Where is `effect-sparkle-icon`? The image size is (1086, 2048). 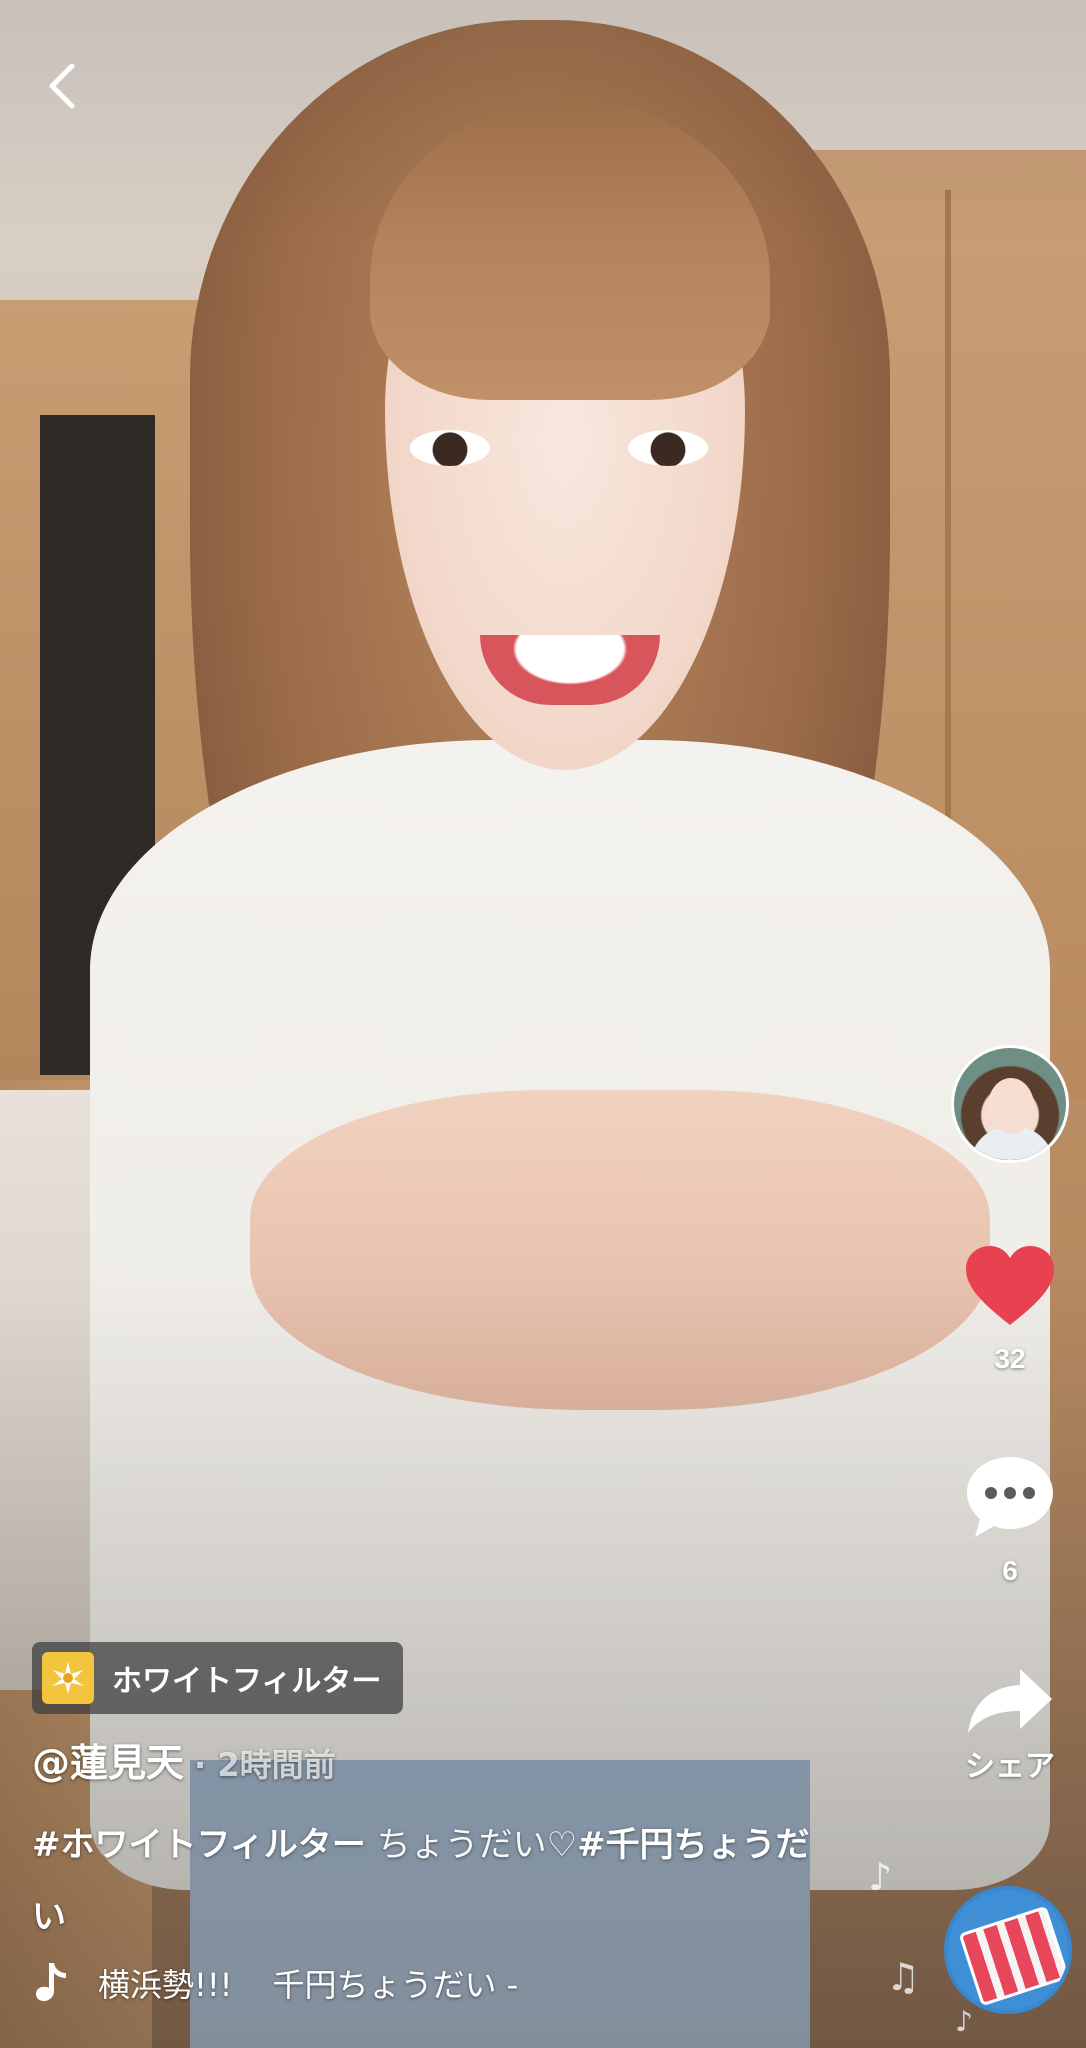
effect-sparkle-icon is located at coordinates (68, 1678).